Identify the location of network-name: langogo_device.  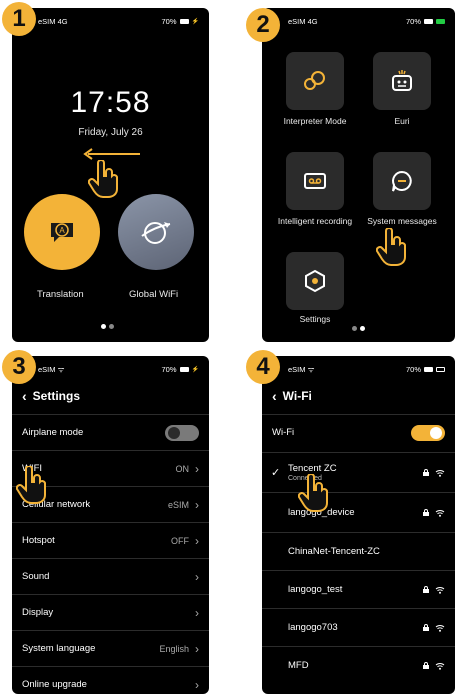
(321, 512).